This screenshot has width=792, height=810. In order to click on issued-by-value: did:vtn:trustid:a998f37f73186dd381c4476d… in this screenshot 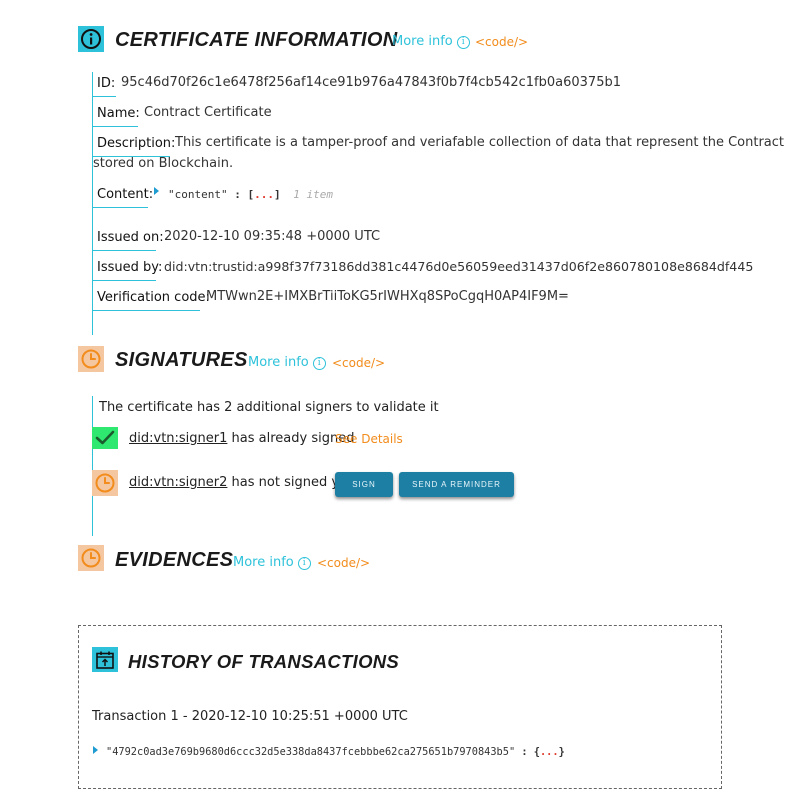, I will do `click(459, 266)`.